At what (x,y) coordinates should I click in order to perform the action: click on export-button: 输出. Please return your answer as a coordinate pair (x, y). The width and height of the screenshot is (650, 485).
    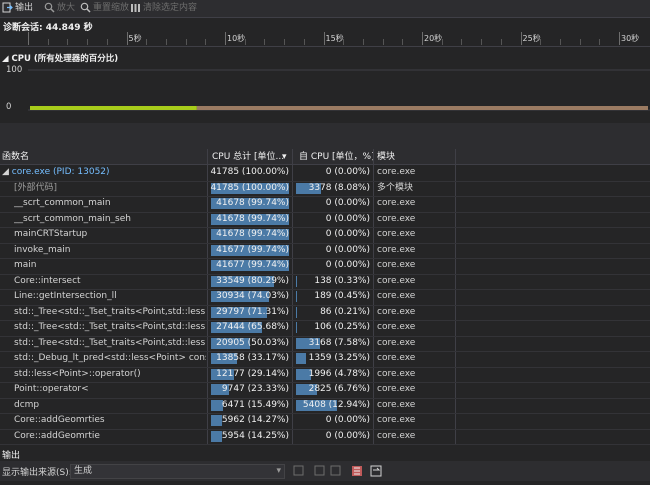
    Looking at the image, I should click on (17, 8).